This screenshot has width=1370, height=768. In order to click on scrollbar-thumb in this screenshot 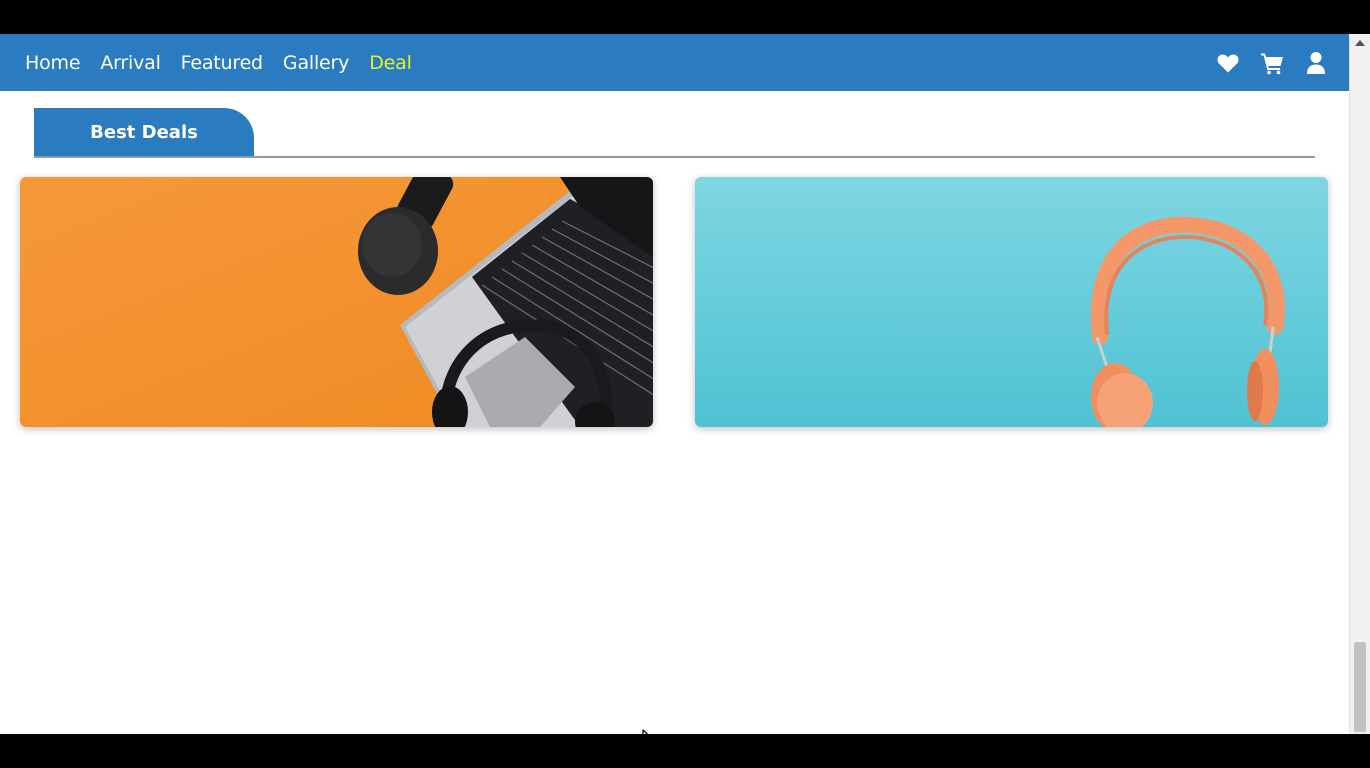, I will do `click(1360, 687)`.